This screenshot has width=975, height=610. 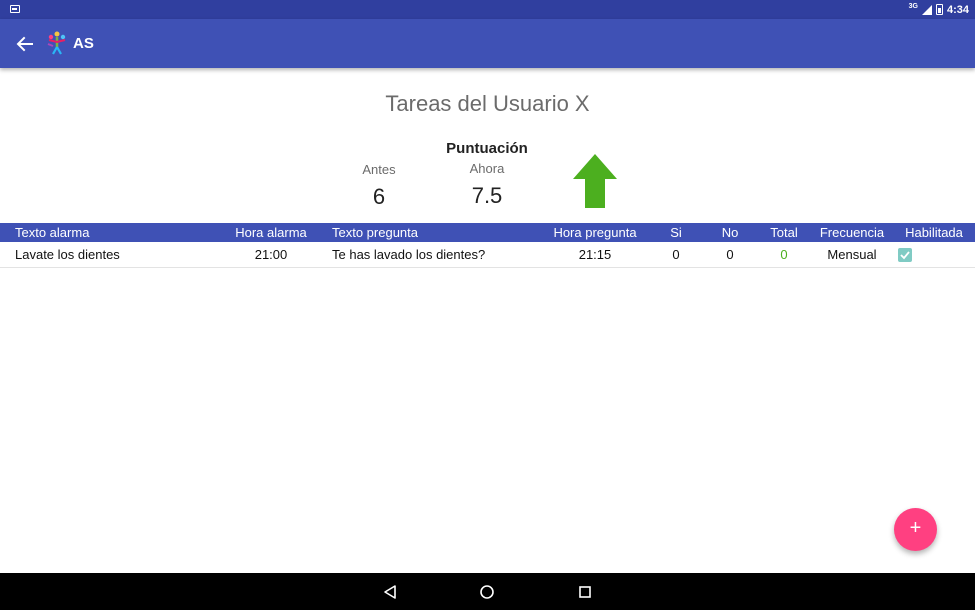 I want to click on status-time: 4:34, so click(x=957, y=9).